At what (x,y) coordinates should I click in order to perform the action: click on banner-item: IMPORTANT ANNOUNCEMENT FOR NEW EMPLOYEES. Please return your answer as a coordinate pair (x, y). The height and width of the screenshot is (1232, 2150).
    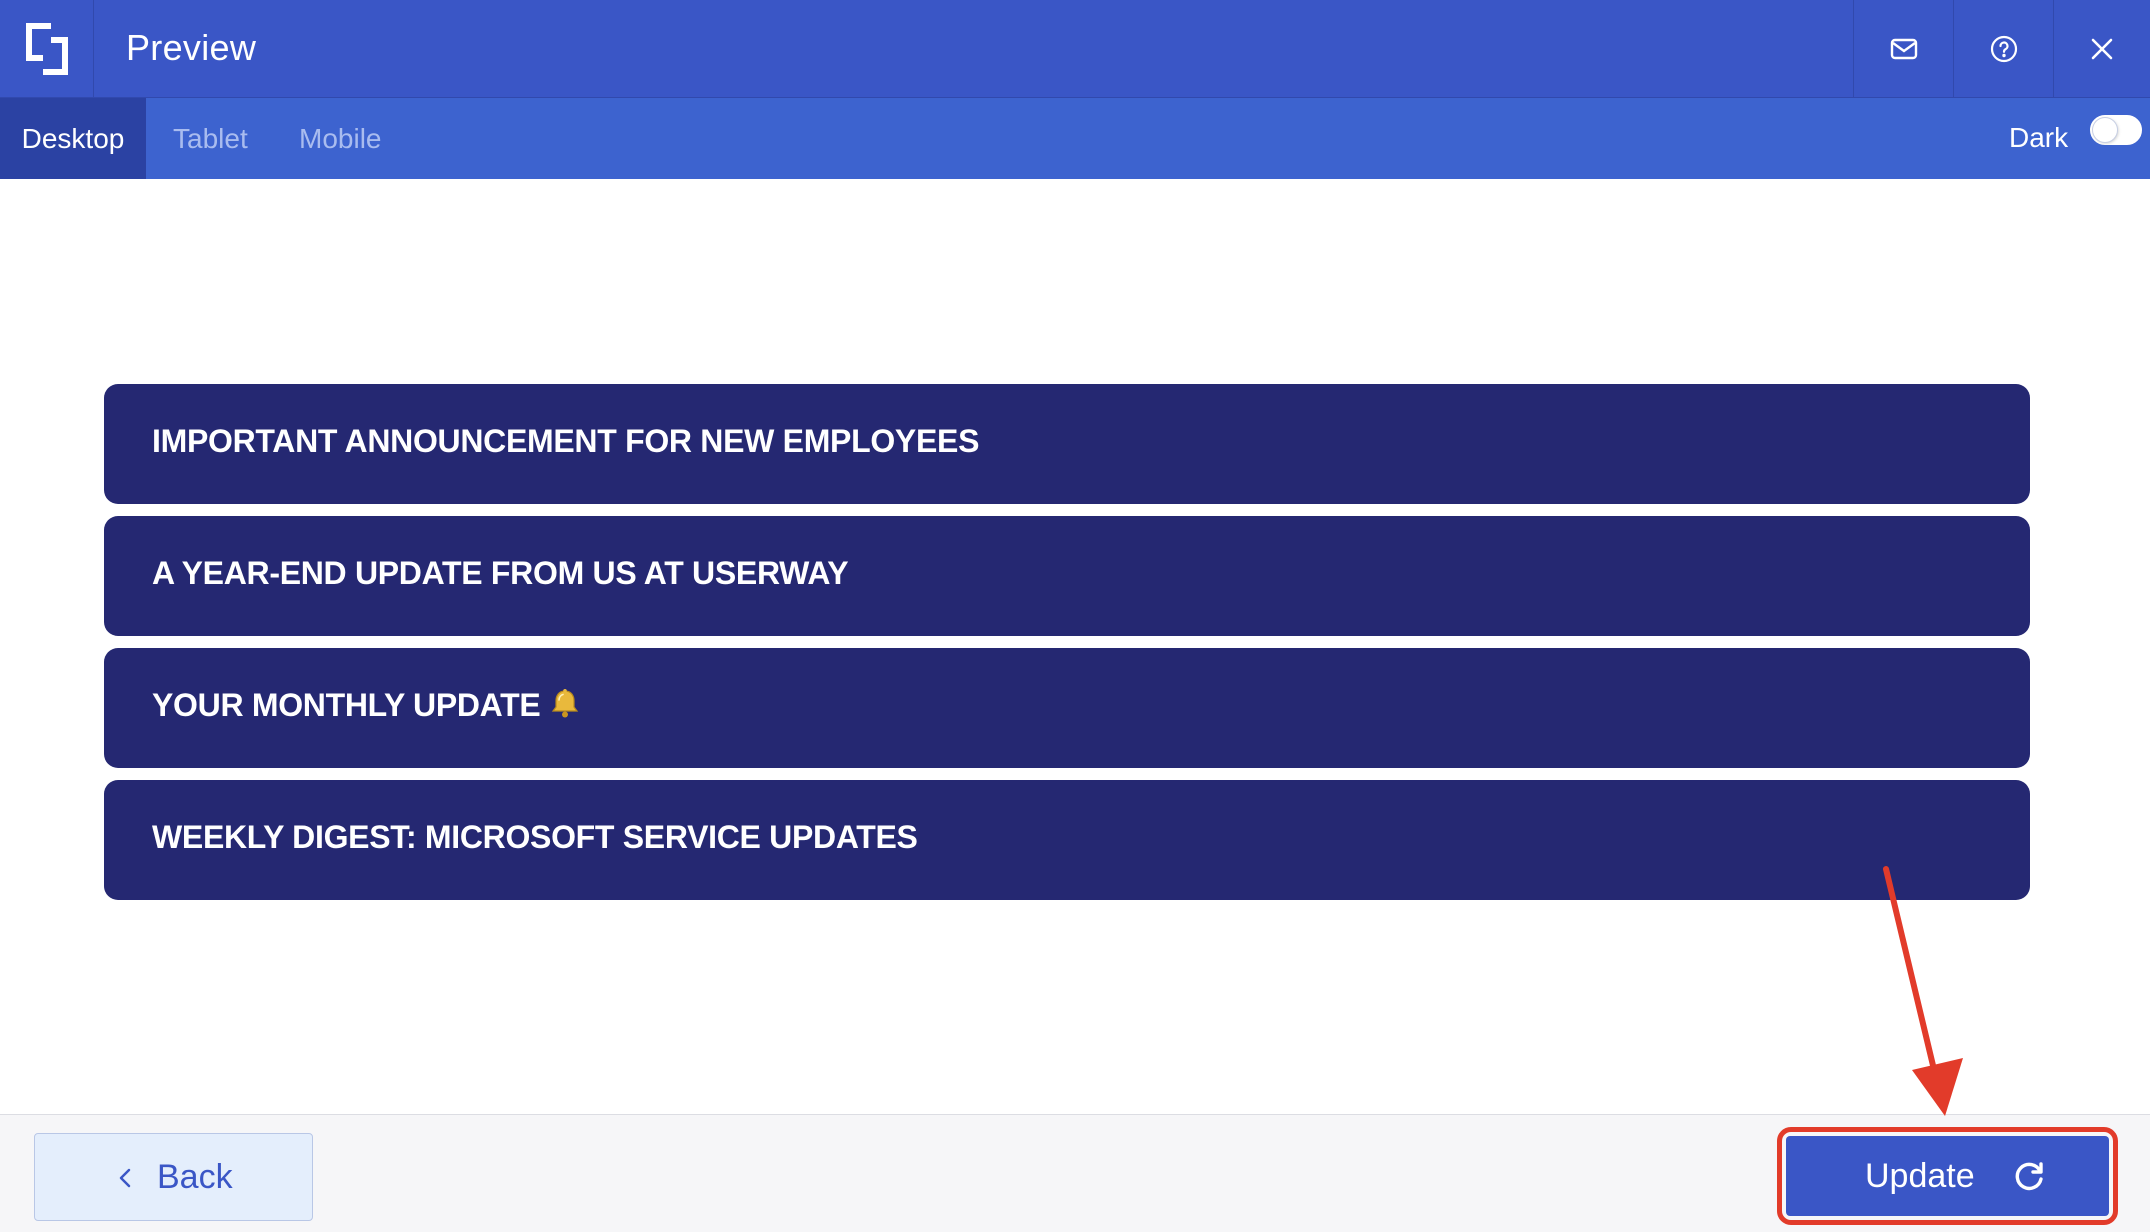
    Looking at the image, I should click on (1067, 444).